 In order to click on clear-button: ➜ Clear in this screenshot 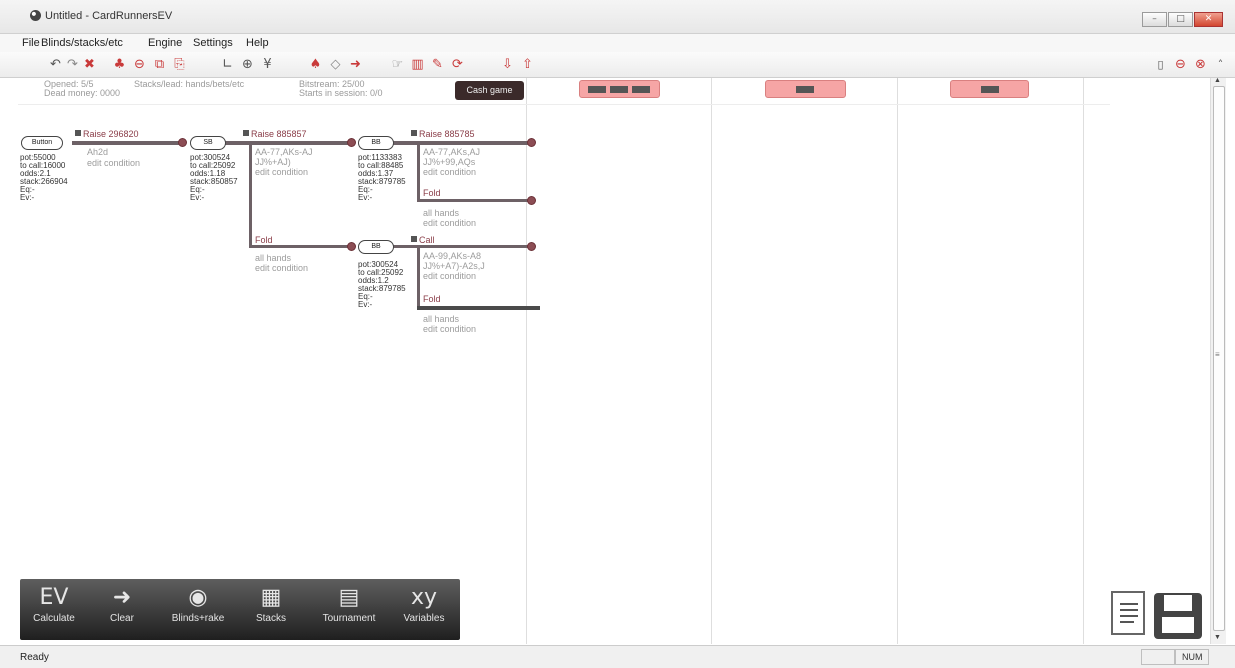, I will do `click(122, 610)`.